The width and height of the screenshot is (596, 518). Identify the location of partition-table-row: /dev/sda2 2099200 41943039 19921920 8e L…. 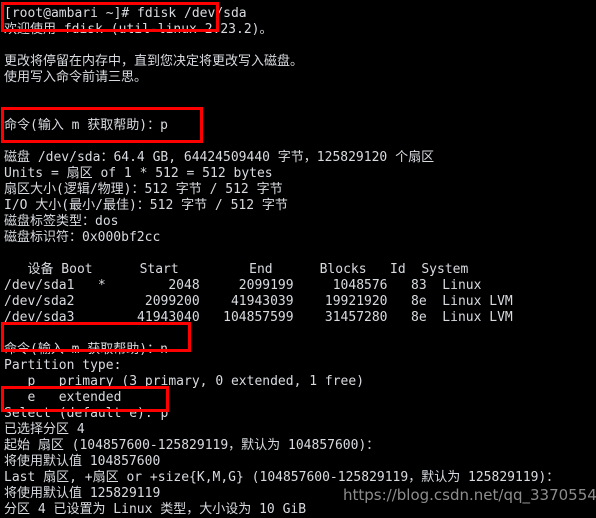
(258, 301).